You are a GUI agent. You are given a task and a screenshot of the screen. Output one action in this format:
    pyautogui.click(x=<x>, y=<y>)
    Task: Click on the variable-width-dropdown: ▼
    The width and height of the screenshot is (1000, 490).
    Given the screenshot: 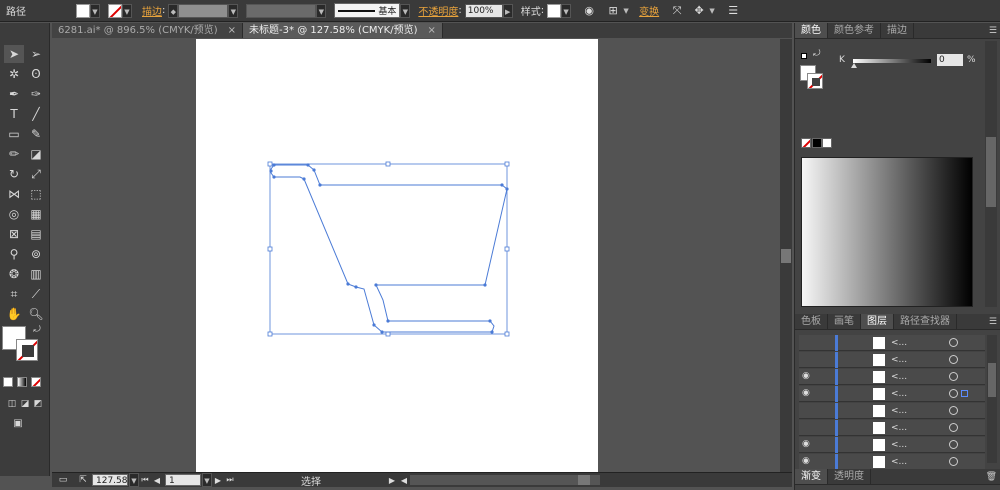 What is the action you would take?
    pyautogui.click(x=321, y=10)
    